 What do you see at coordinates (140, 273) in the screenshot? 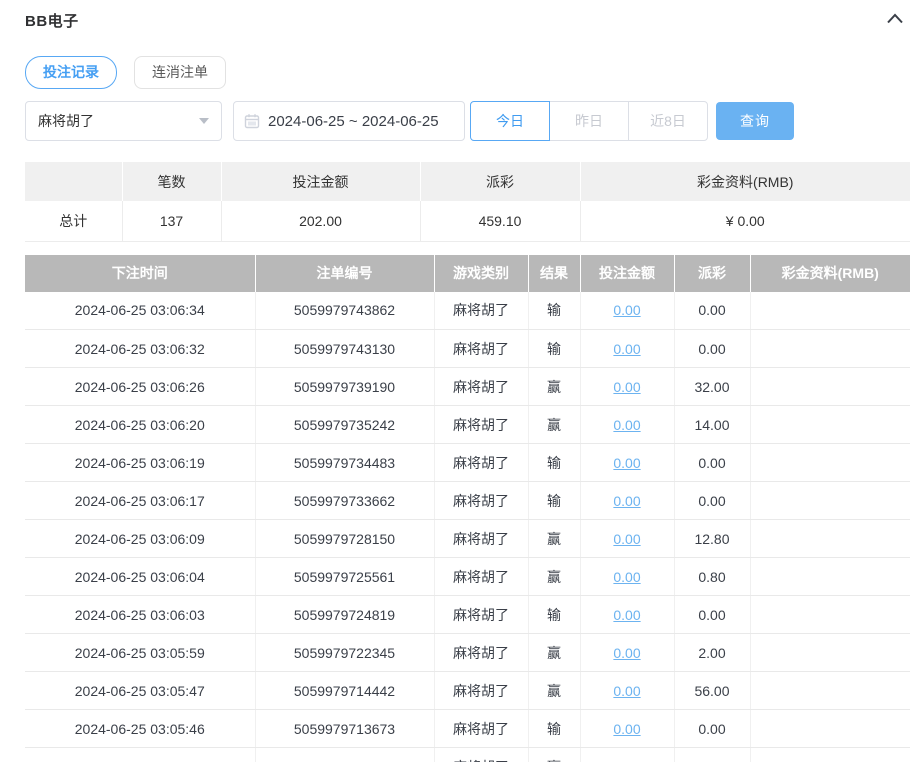
I see `records-header-time: 下注时间` at bounding box center [140, 273].